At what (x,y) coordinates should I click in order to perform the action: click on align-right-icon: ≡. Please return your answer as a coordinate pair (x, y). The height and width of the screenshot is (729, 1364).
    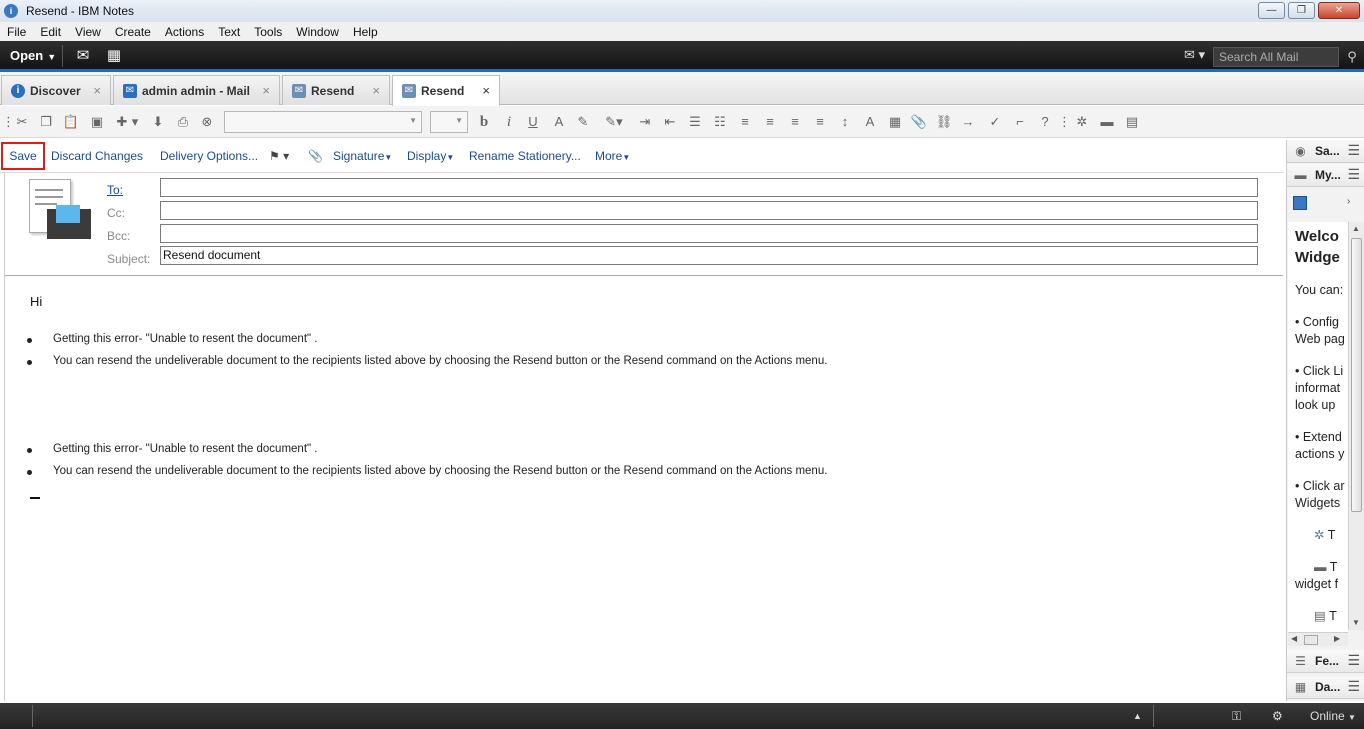
    Looking at the image, I should click on (795, 122).